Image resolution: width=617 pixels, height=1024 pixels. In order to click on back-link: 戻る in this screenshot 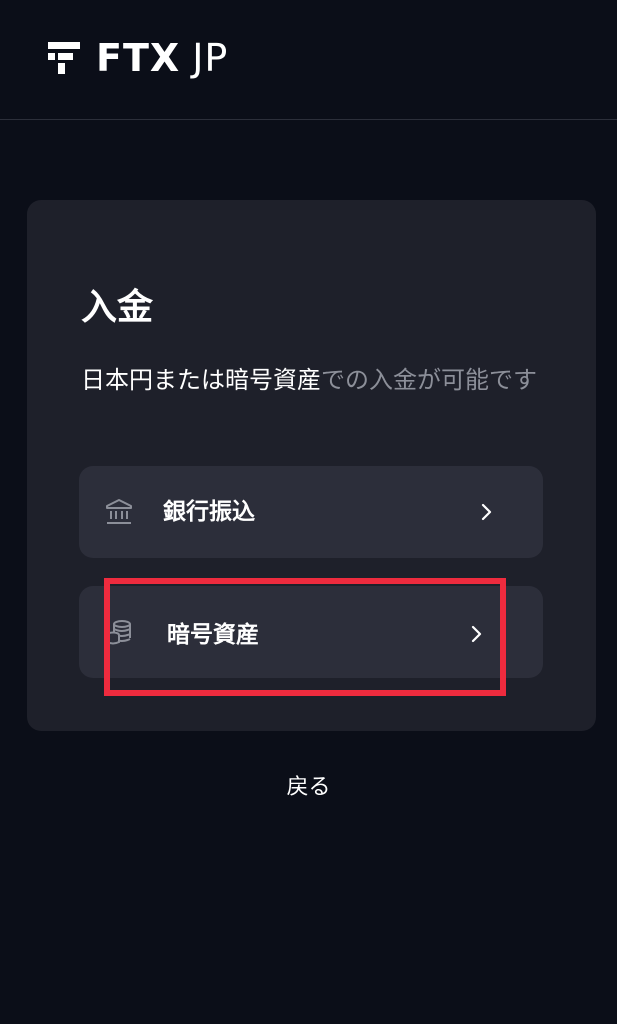, I will do `click(308, 788)`.